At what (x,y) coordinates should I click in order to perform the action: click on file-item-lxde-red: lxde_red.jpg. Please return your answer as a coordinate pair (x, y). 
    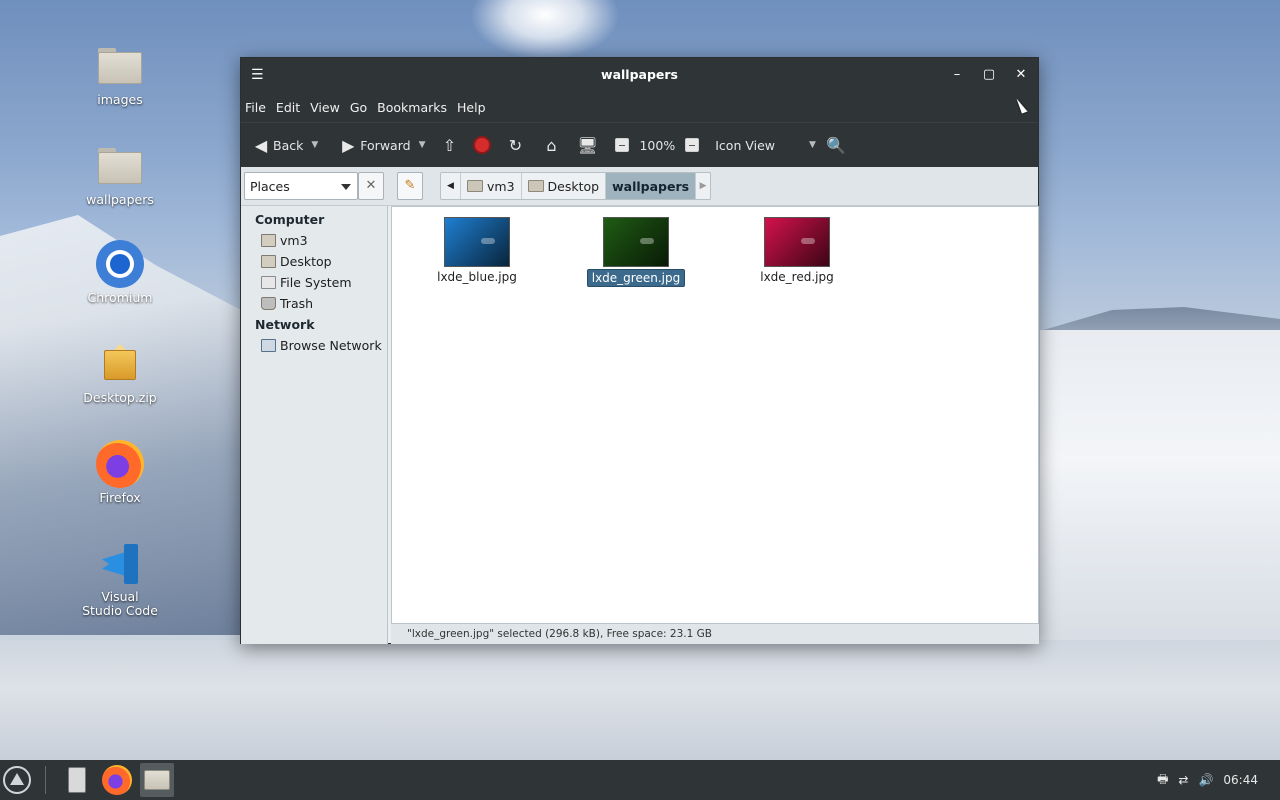
    Looking at the image, I should click on (797, 251).